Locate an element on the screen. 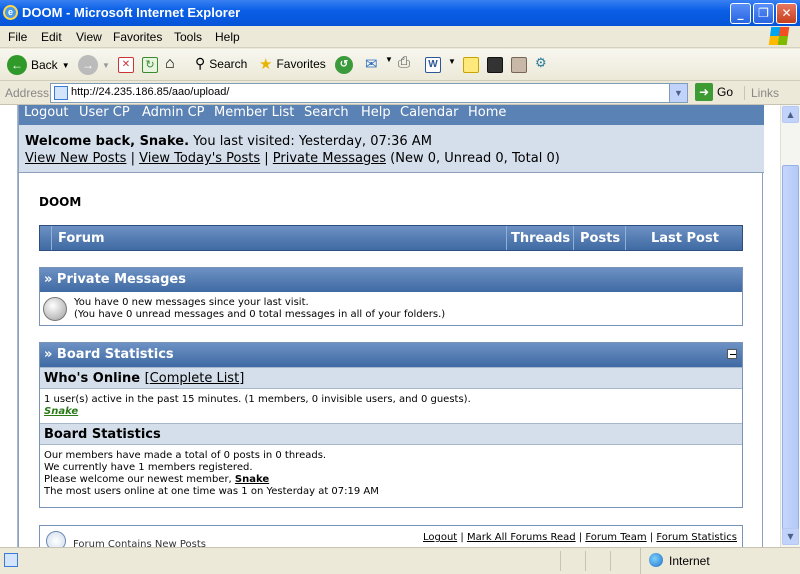 The image size is (800, 574). scroll-thumb is located at coordinates (790, 355).